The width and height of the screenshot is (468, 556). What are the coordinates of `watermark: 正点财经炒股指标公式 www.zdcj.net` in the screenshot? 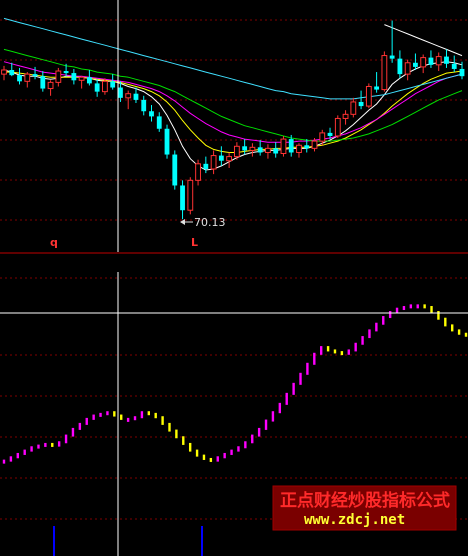 It's located at (364, 508).